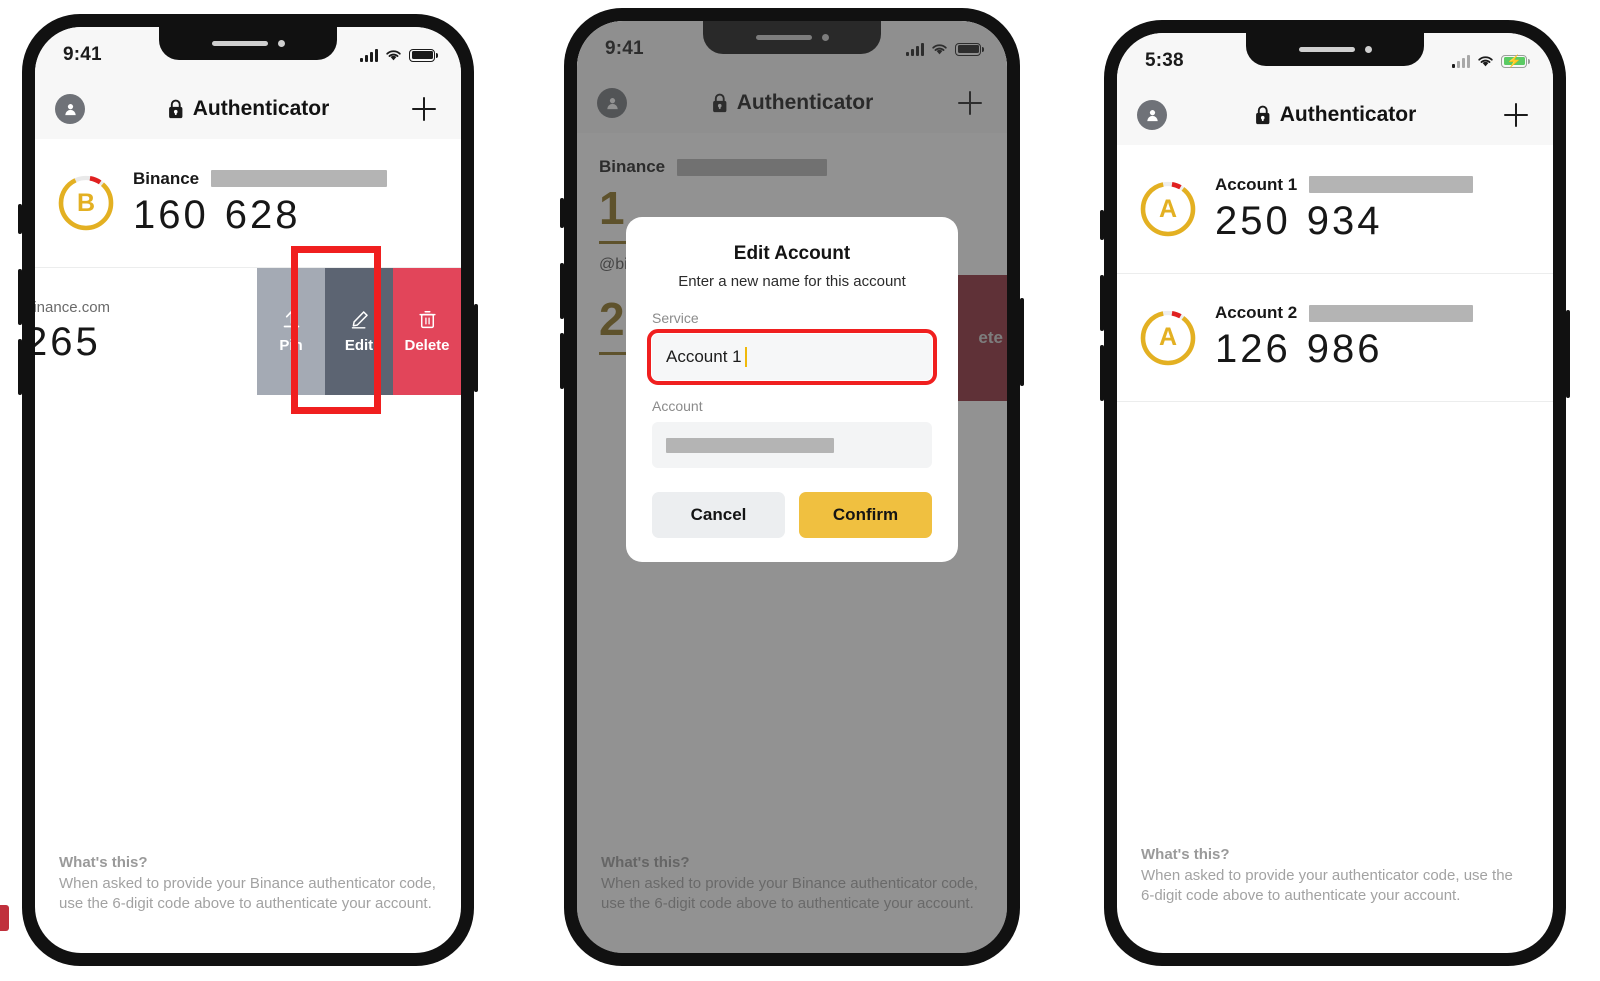  I want to click on dialog-title: Edit Account, so click(792, 253).